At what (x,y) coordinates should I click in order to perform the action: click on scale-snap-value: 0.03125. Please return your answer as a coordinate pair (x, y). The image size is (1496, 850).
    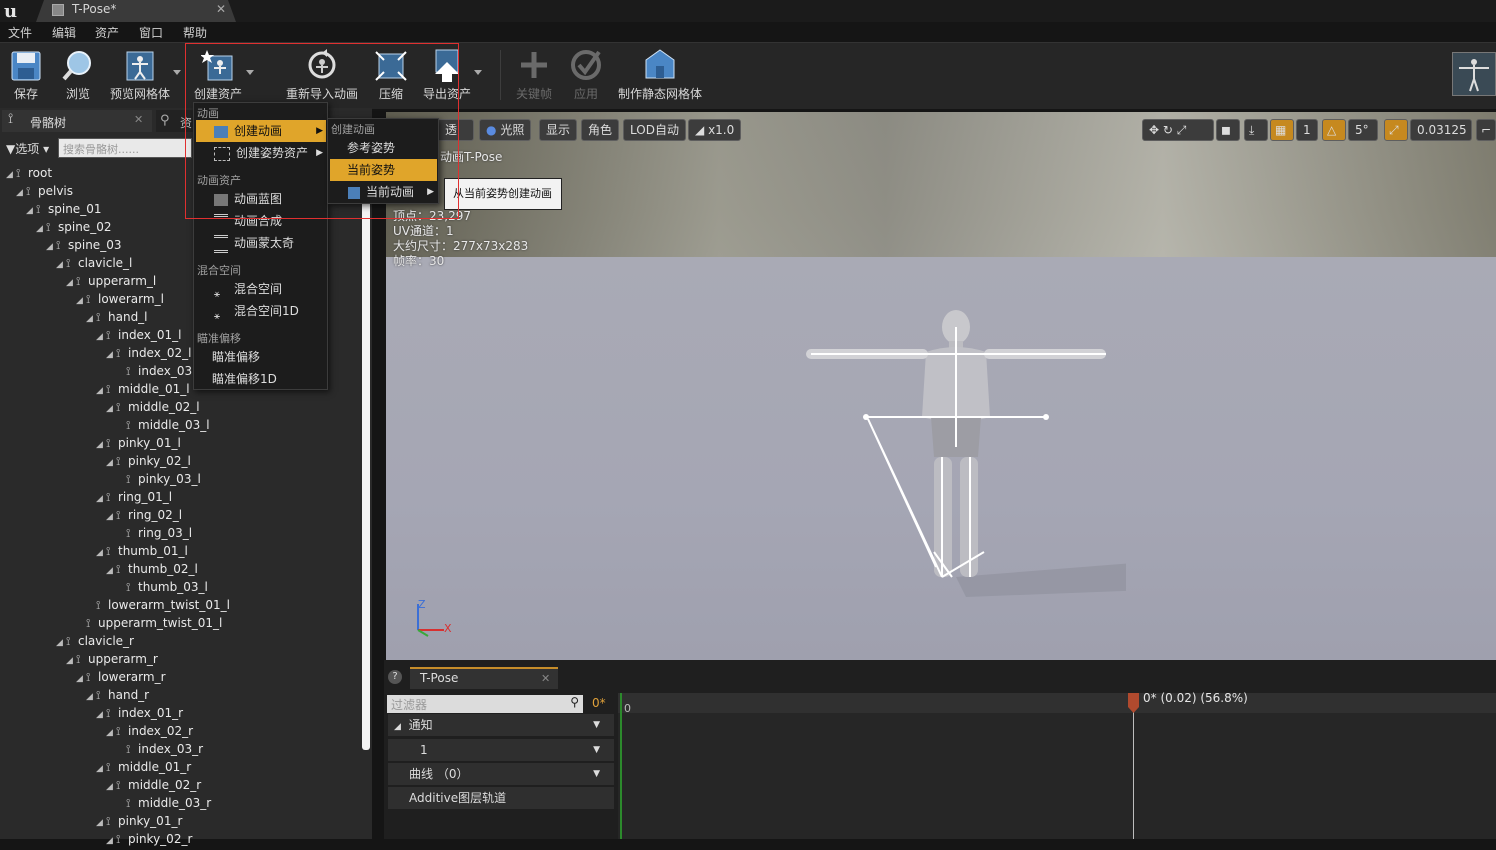
    Looking at the image, I should click on (1441, 130).